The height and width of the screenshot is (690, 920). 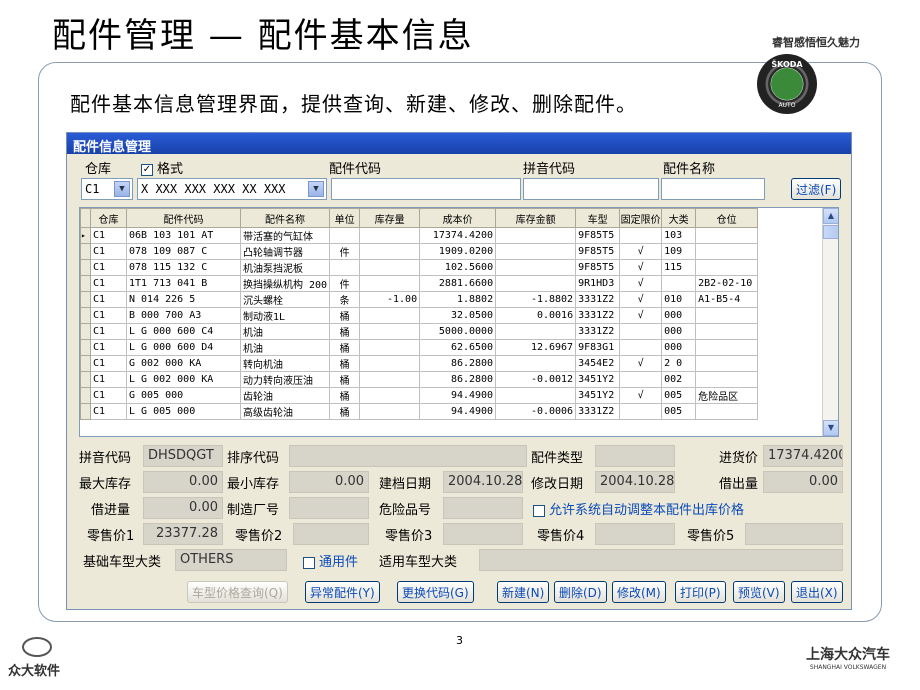 I want to click on borrow-in-field: 0.00, so click(x=183, y=508).